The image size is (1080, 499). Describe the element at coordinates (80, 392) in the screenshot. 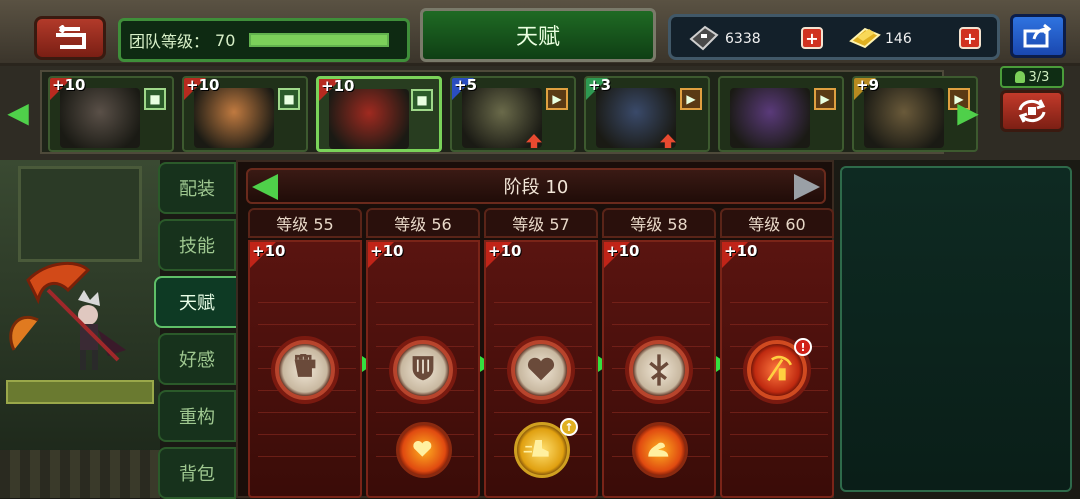

I see `character-platform` at that location.